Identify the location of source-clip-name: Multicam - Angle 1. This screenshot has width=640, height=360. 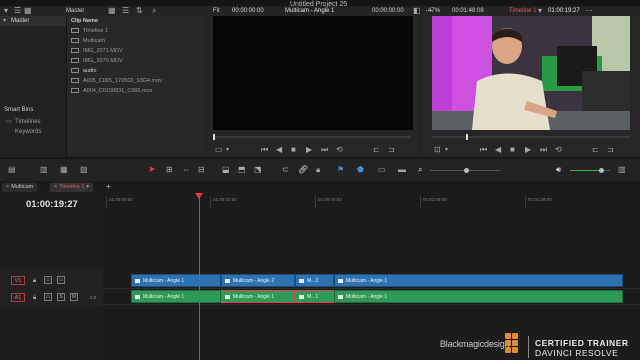
(309, 11).